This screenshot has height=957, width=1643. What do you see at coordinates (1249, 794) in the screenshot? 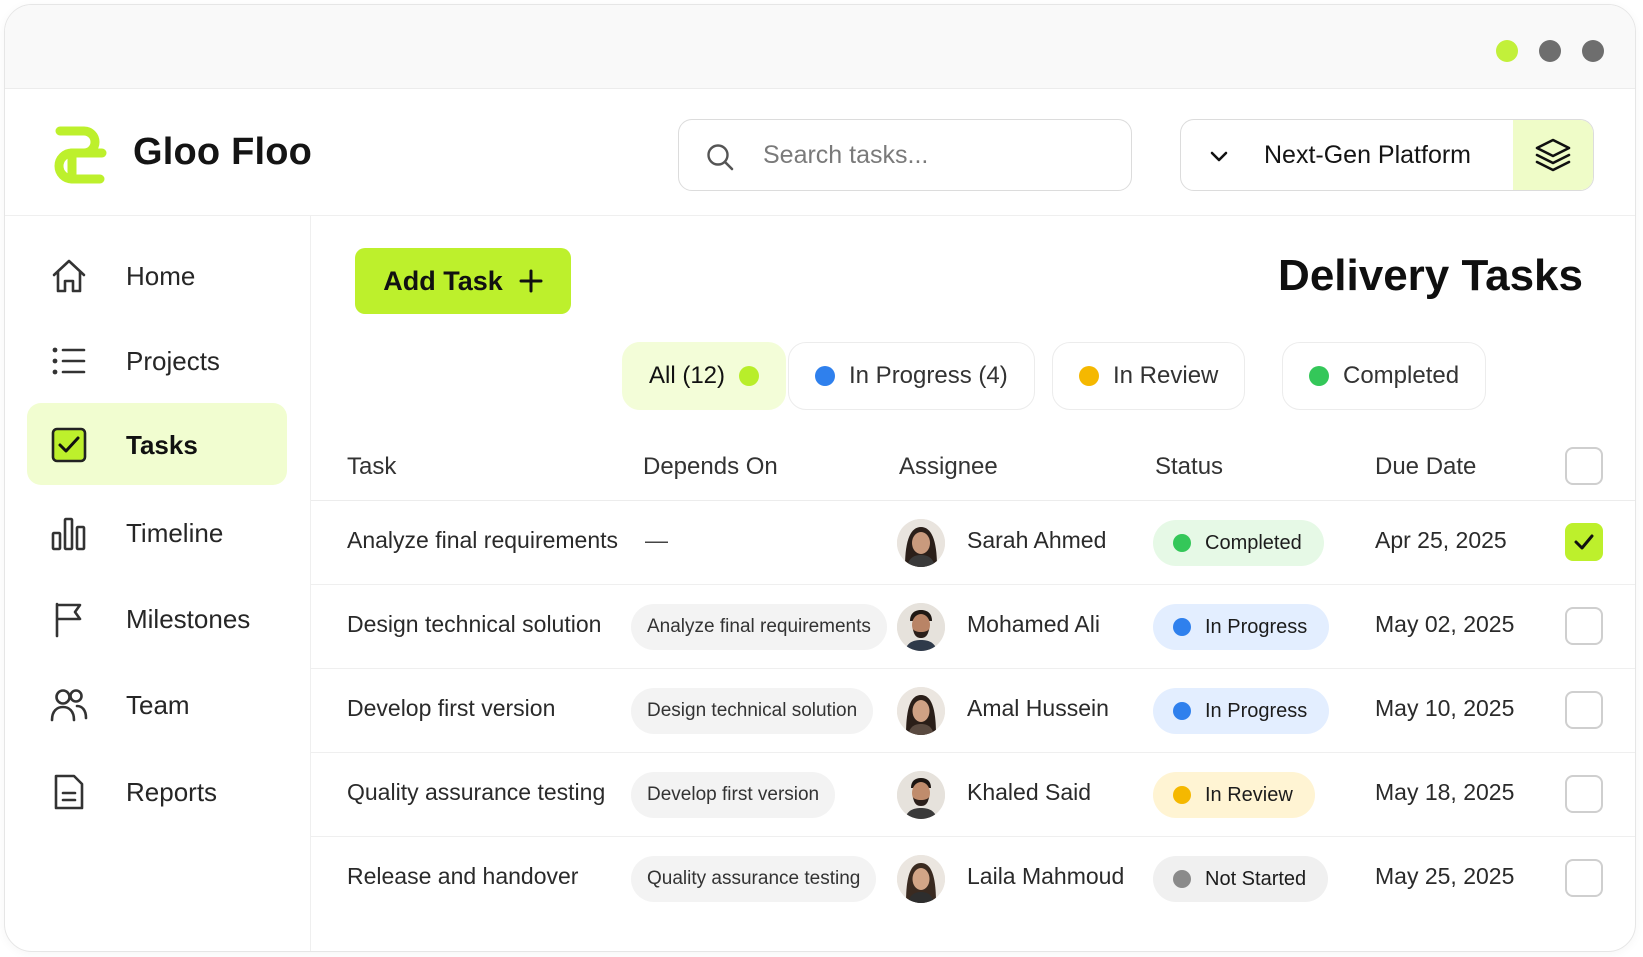
I see `status-label: In Review` at bounding box center [1249, 794].